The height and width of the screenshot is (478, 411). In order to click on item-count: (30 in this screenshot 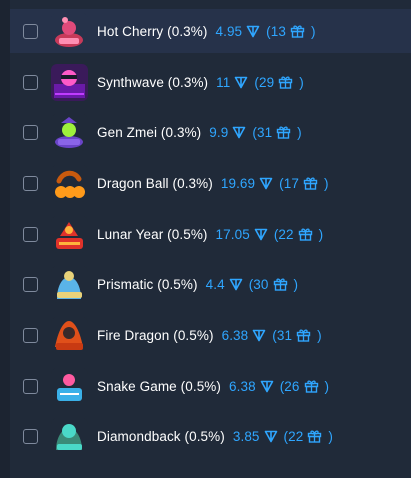, I will do `click(258, 284)`.